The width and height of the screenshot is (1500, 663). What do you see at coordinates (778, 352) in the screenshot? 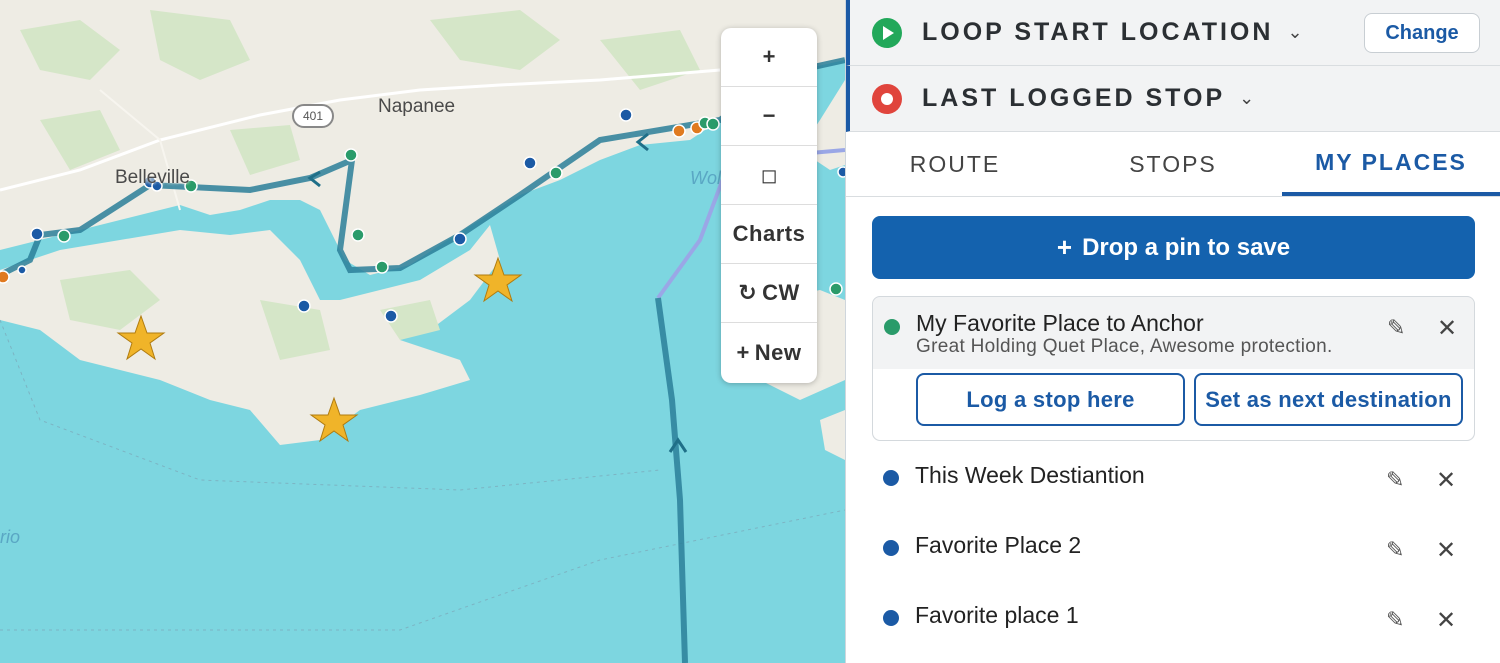
I see `new-label: New` at bounding box center [778, 352].